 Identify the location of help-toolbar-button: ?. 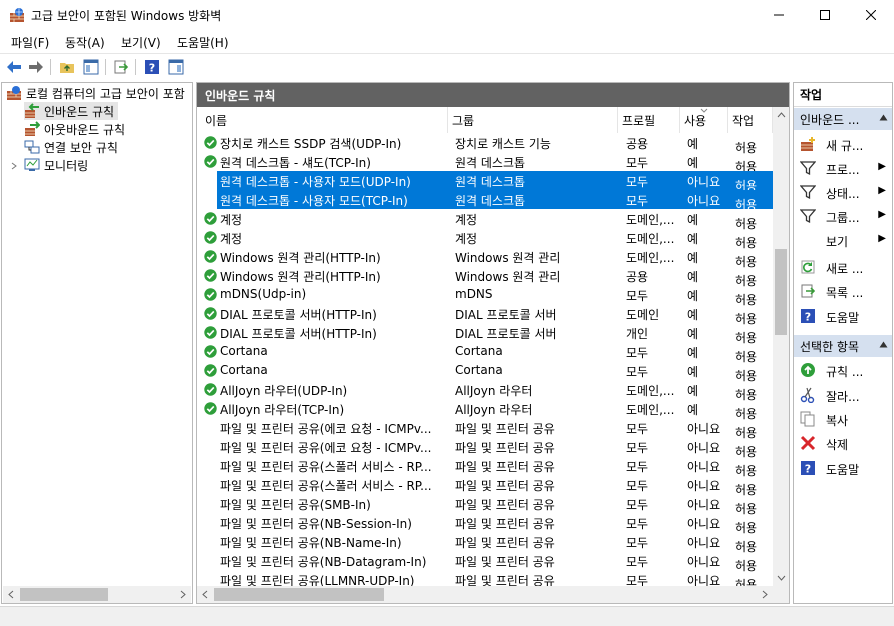
(152, 67).